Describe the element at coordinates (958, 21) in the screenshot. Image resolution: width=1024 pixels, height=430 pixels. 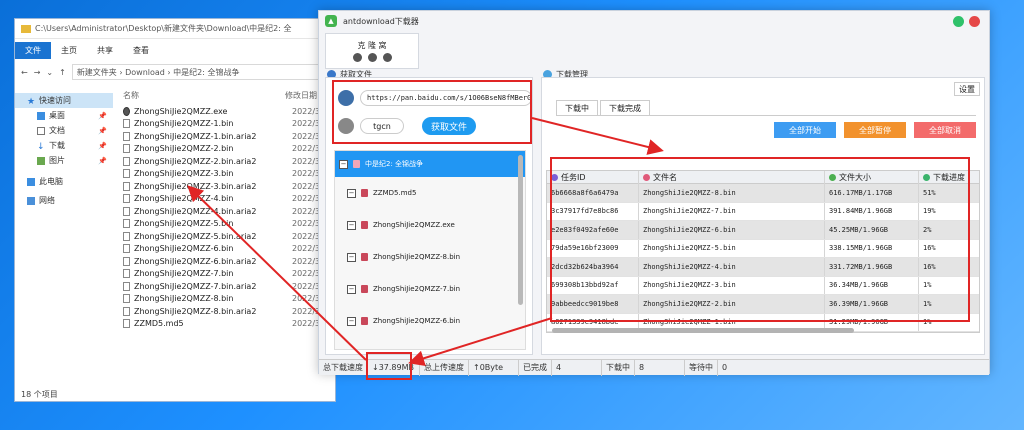
I see `minimize-button` at that location.